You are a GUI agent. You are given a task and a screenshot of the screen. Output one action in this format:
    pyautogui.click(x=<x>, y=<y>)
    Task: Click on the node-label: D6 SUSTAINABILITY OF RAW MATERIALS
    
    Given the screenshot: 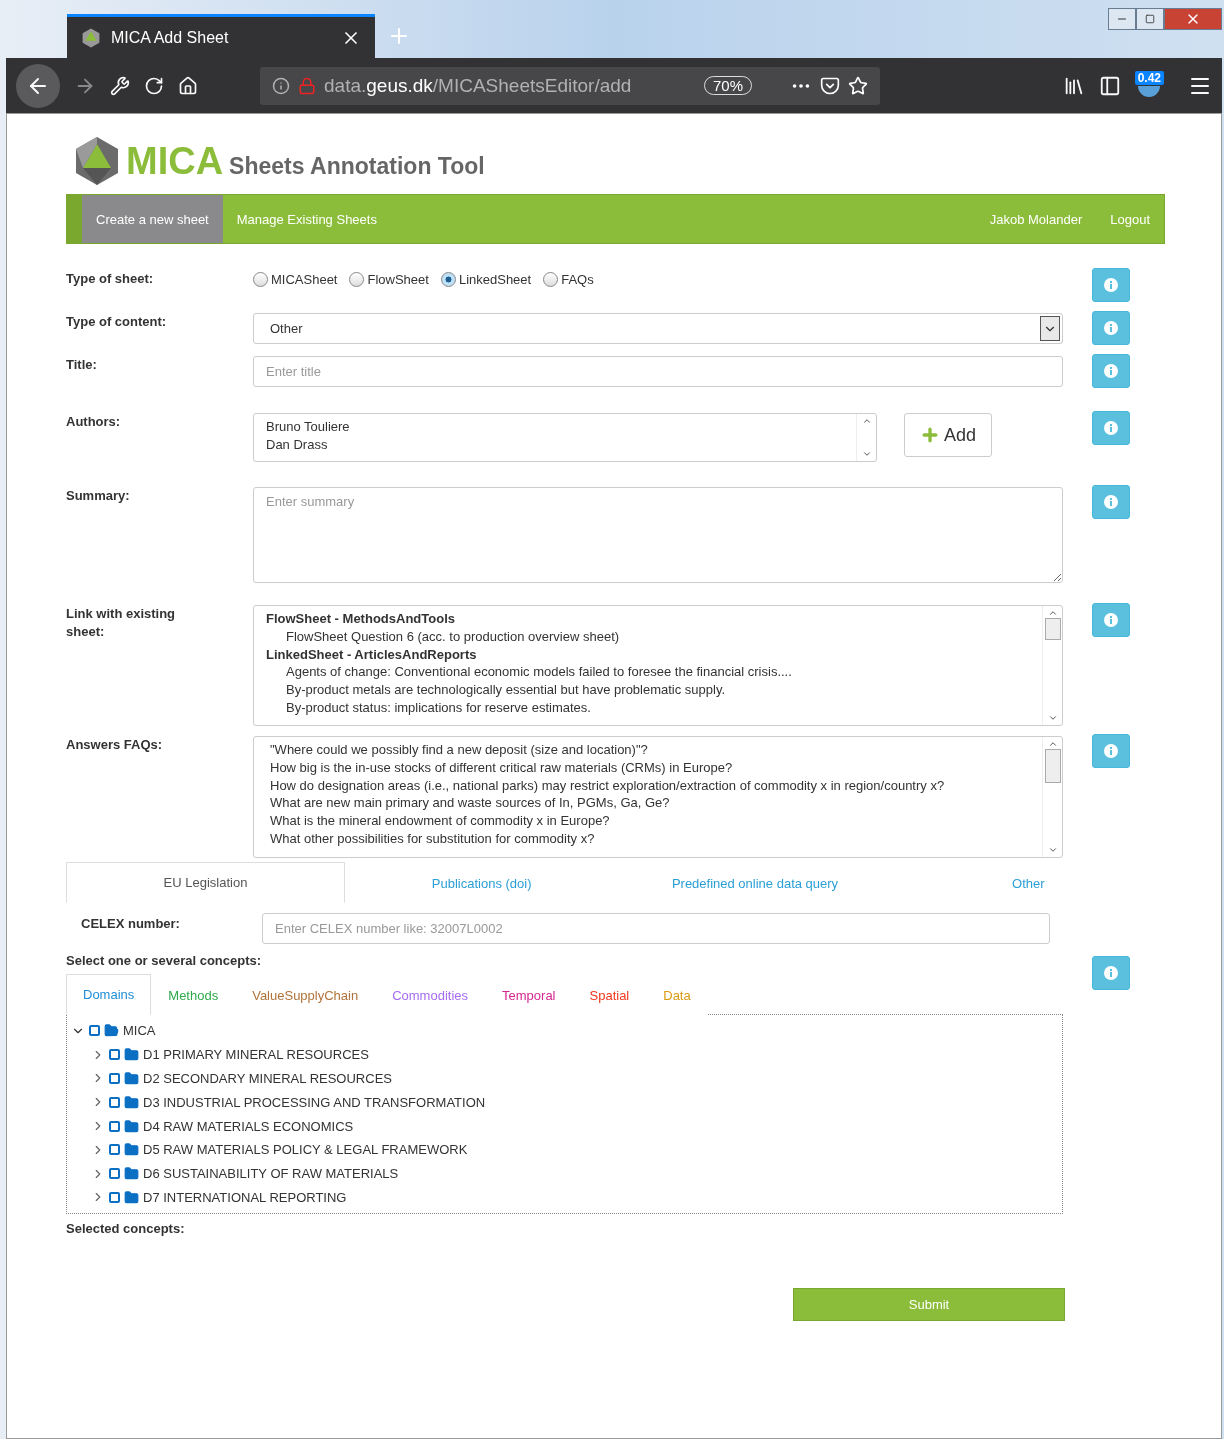 What is the action you would take?
    pyautogui.click(x=271, y=1174)
    